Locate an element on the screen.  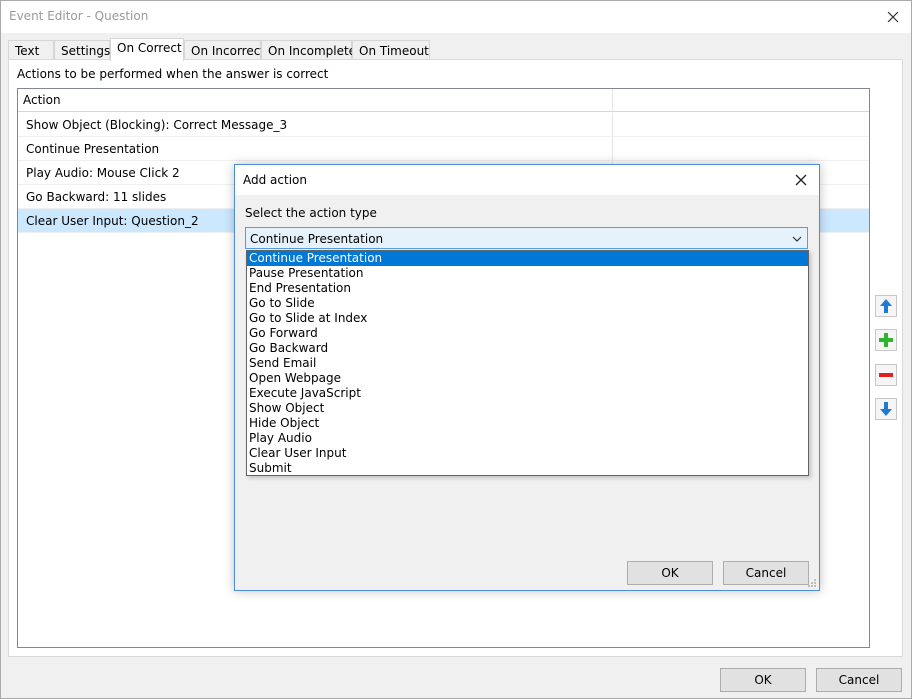
window-title-bar: Event Editor - Question is located at coordinates (456, 17).